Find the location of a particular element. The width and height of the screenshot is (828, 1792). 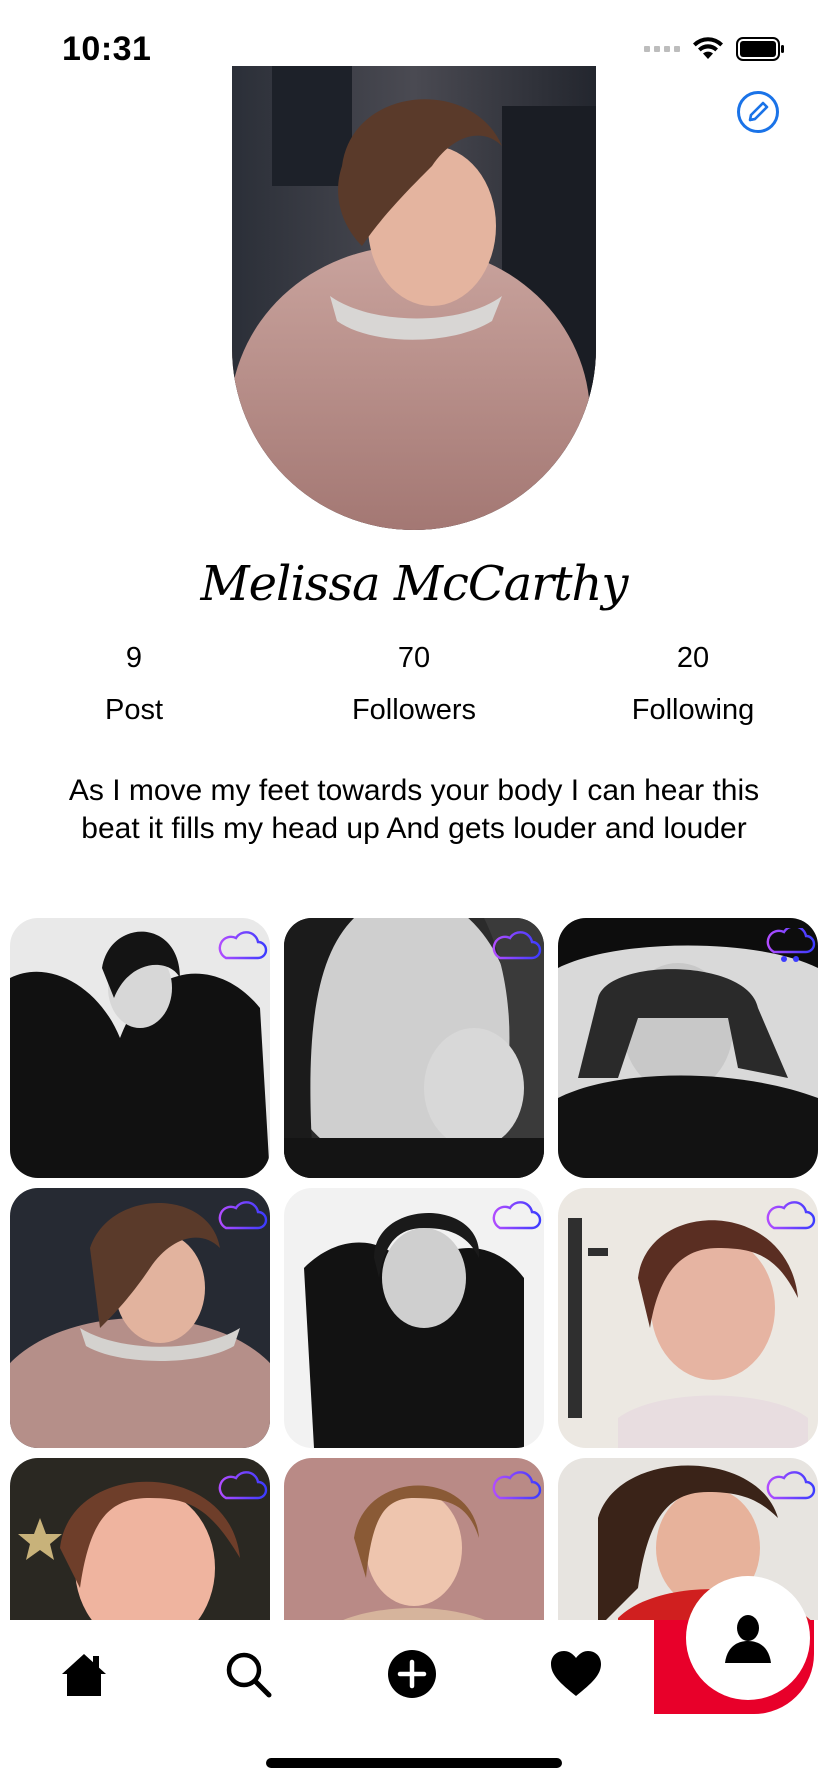

profile-name: Melissa McCarthy is located at coordinates (414, 584).